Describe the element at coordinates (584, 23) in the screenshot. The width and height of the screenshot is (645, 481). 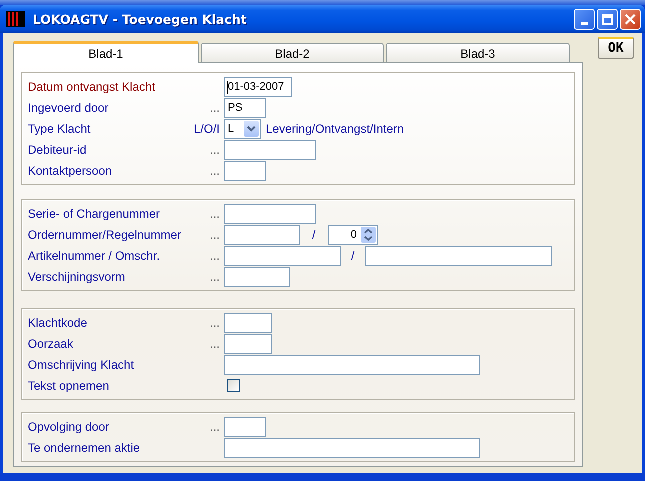
I see `minimize-icon` at that location.